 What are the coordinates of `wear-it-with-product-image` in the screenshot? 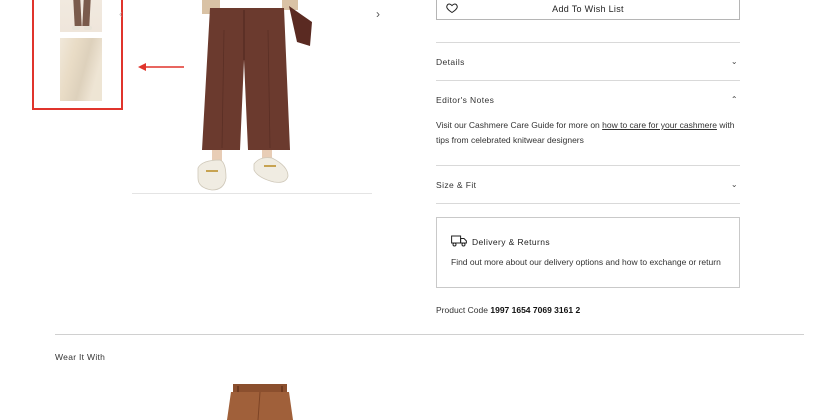 It's located at (260, 401).